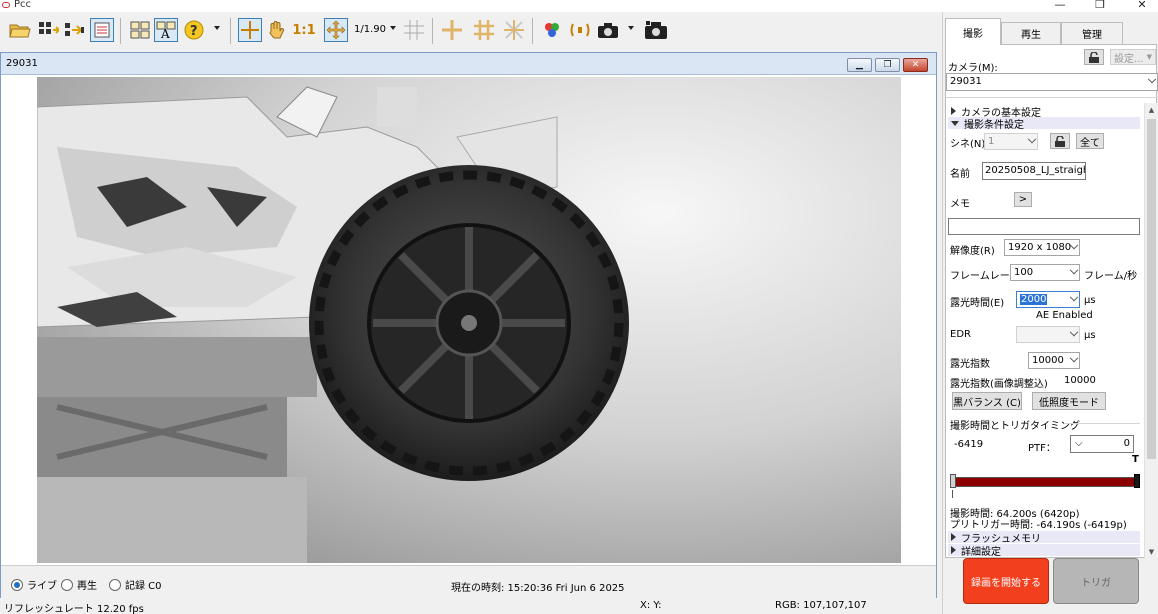 Image resolution: width=1158 pixels, height=614 pixels. I want to click on exposure-index-adjusted-value: 10000, so click(1080, 380).